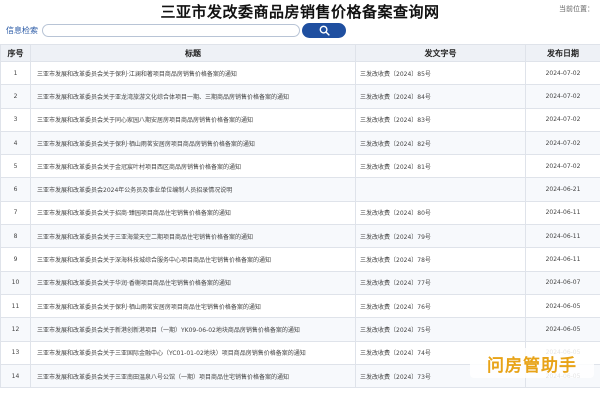 The width and height of the screenshot is (600, 400). What do you see at coordinates (22, 30) in the screenshot?
I see `search-label: 信息检索` at bounding box center [22, 30].